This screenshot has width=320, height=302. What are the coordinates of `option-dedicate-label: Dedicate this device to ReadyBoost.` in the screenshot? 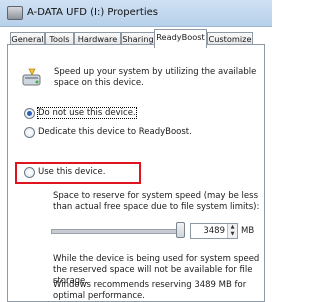 It's located at (115, 132).